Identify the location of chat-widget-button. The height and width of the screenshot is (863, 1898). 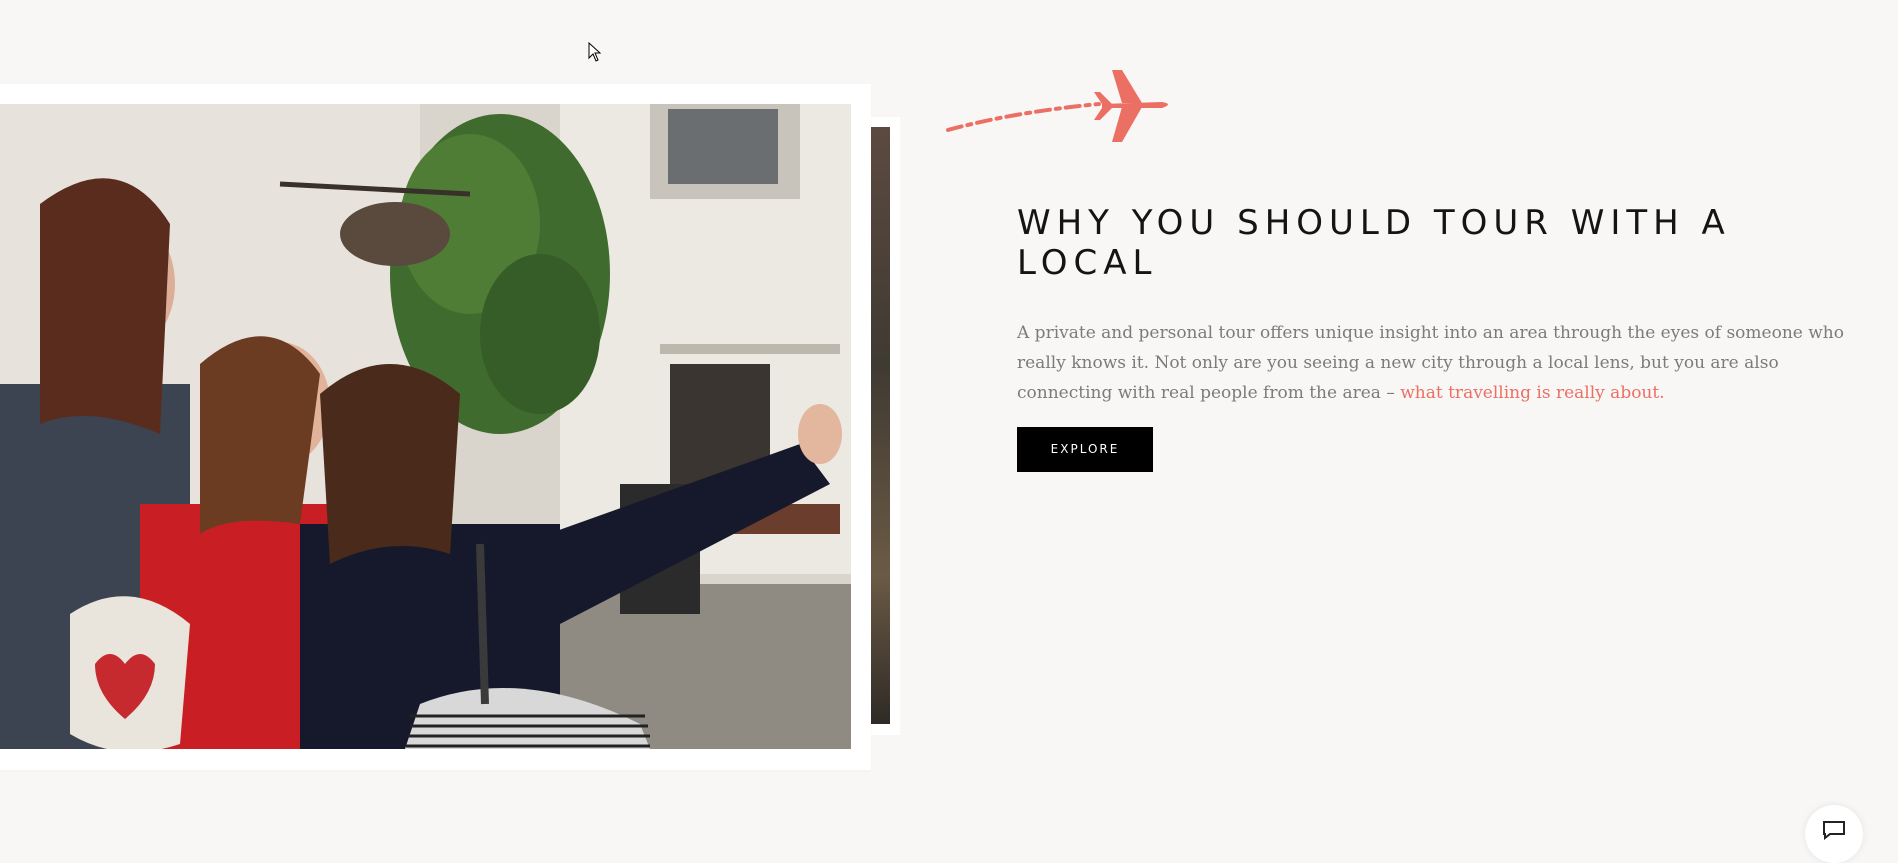
(1834, 834).